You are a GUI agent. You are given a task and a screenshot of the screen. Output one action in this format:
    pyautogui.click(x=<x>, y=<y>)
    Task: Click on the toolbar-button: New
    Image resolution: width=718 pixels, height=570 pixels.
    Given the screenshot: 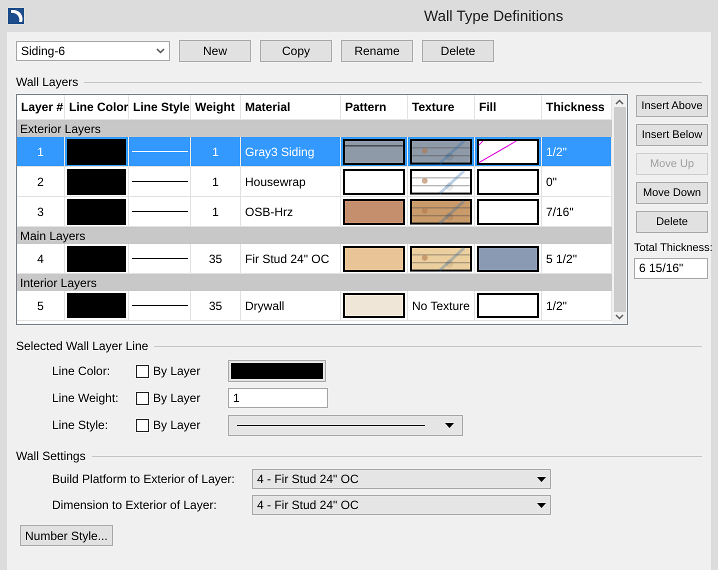 What is the action you would take?
    pyautogui.click(x=215, y=51)
    